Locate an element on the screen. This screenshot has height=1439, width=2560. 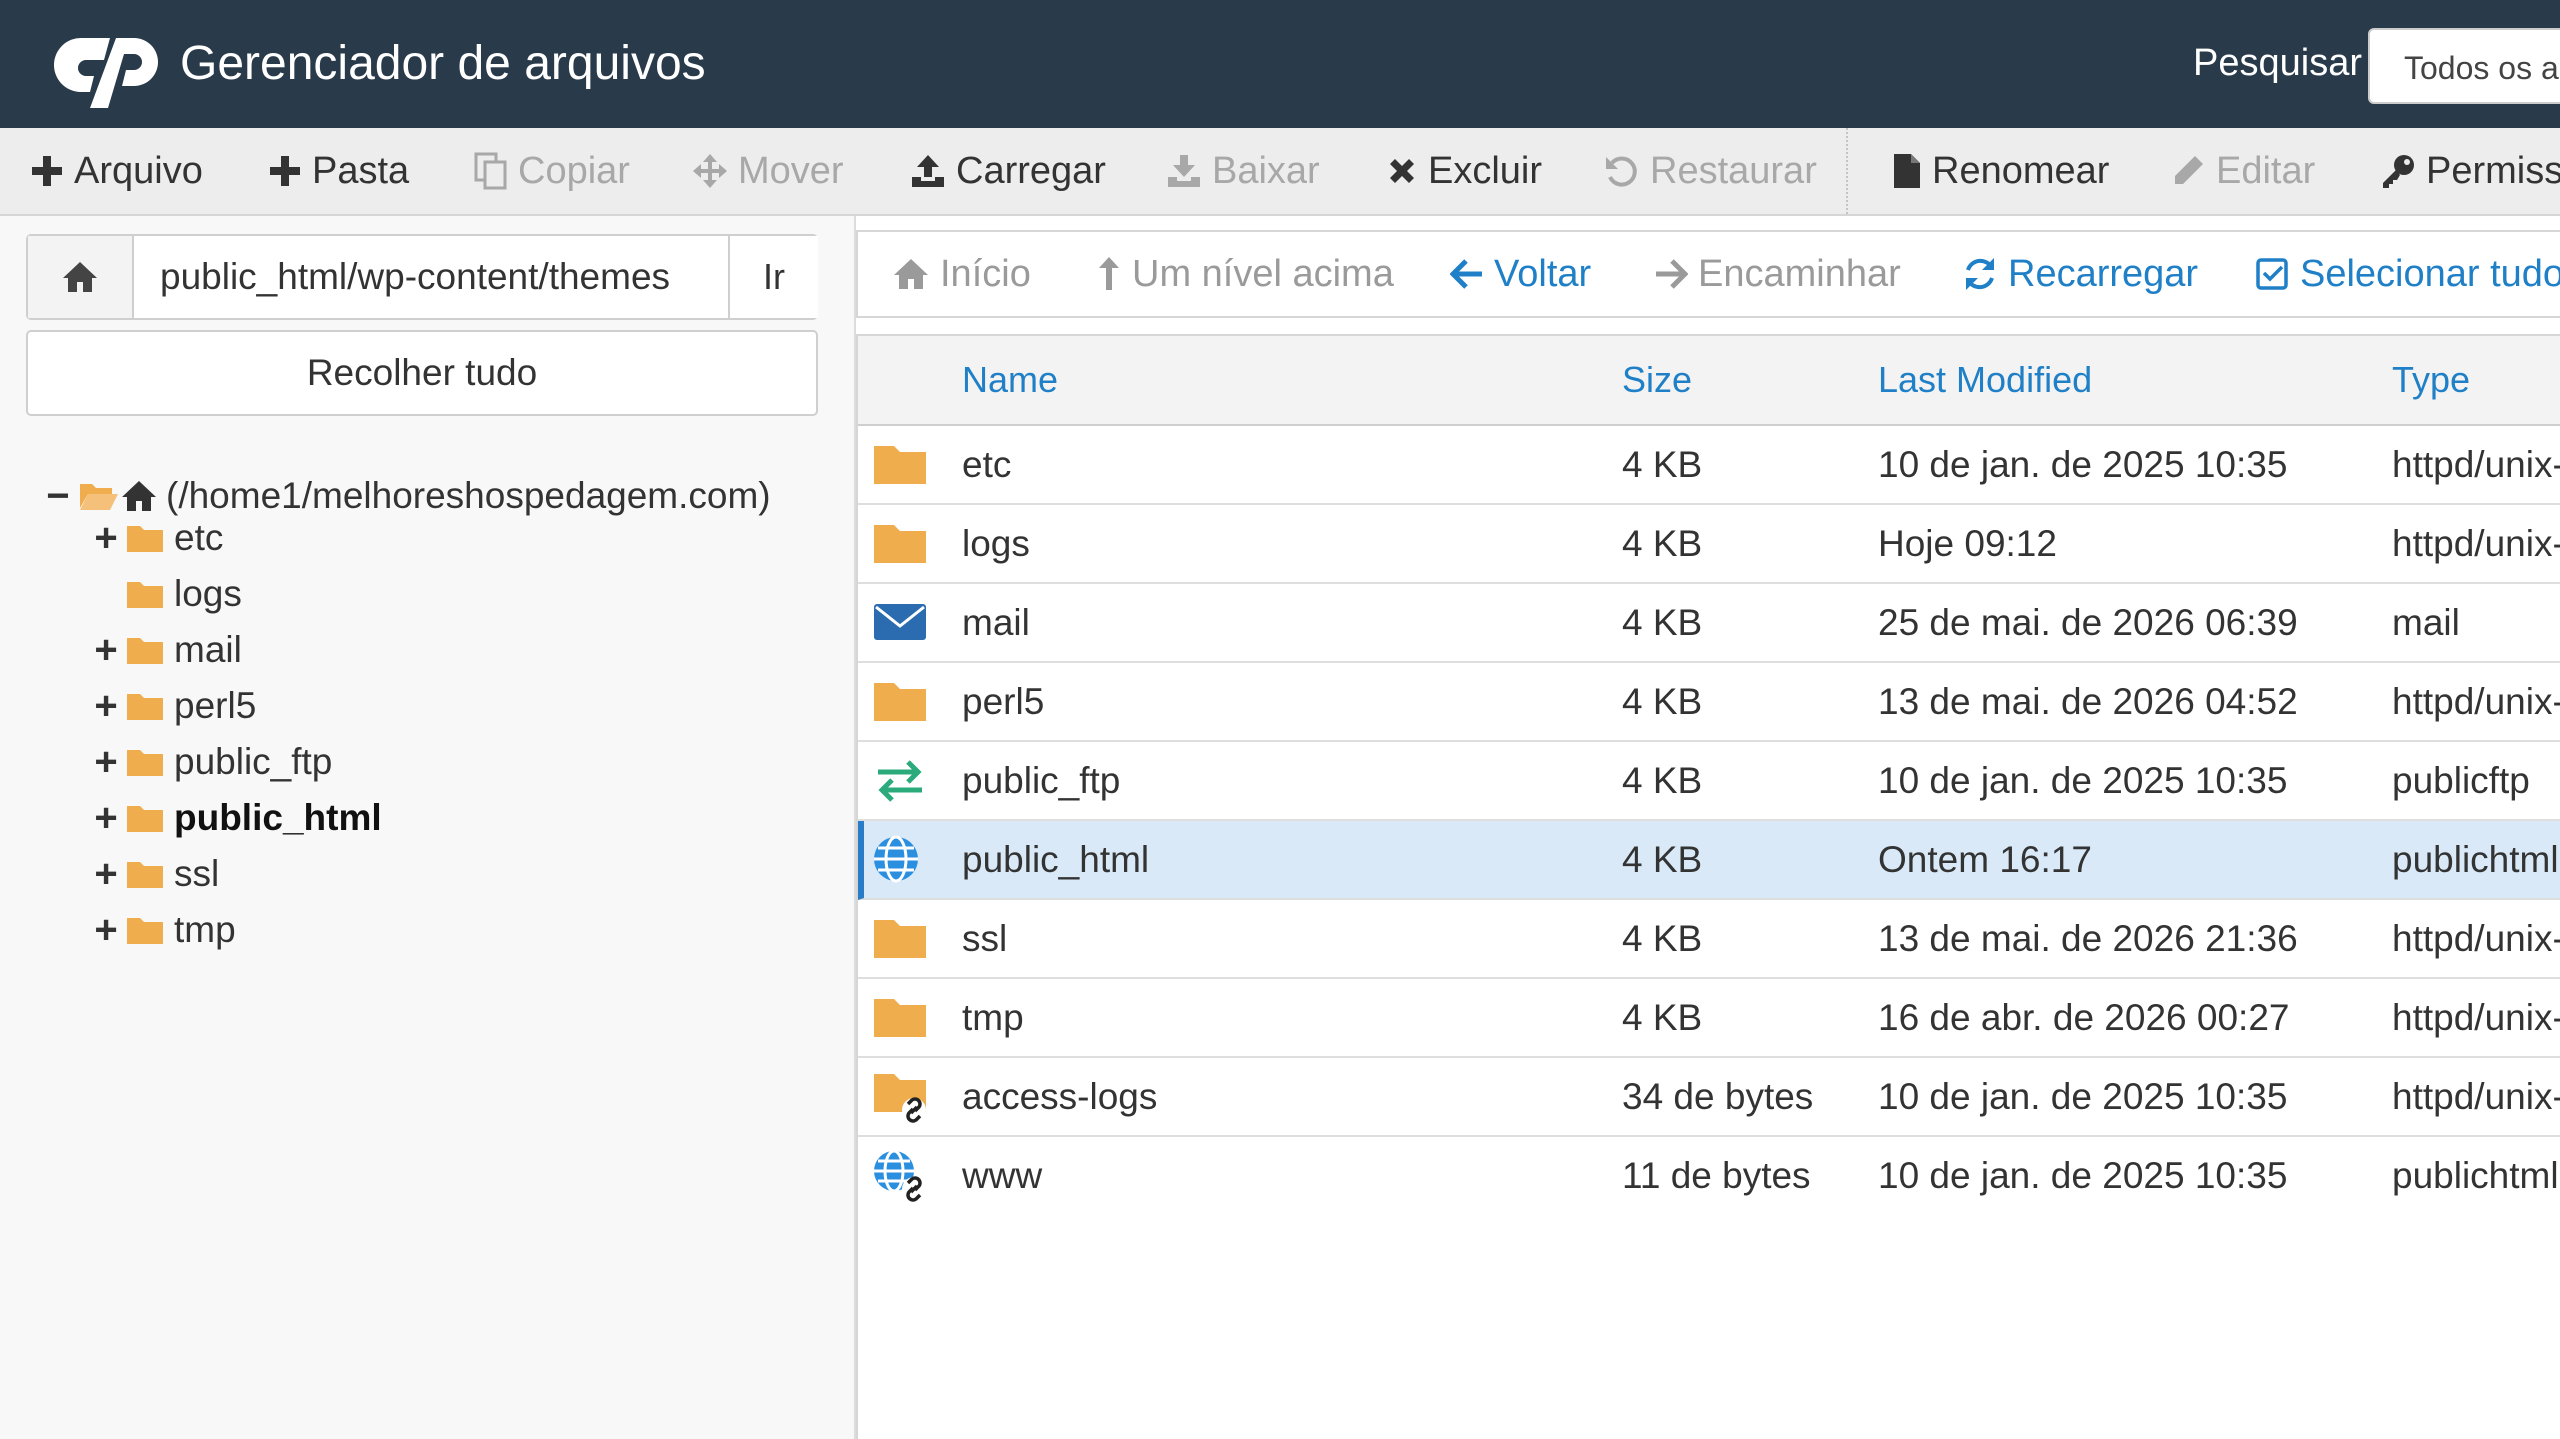
path-bar: Ir is located at coordinates (422, 277).